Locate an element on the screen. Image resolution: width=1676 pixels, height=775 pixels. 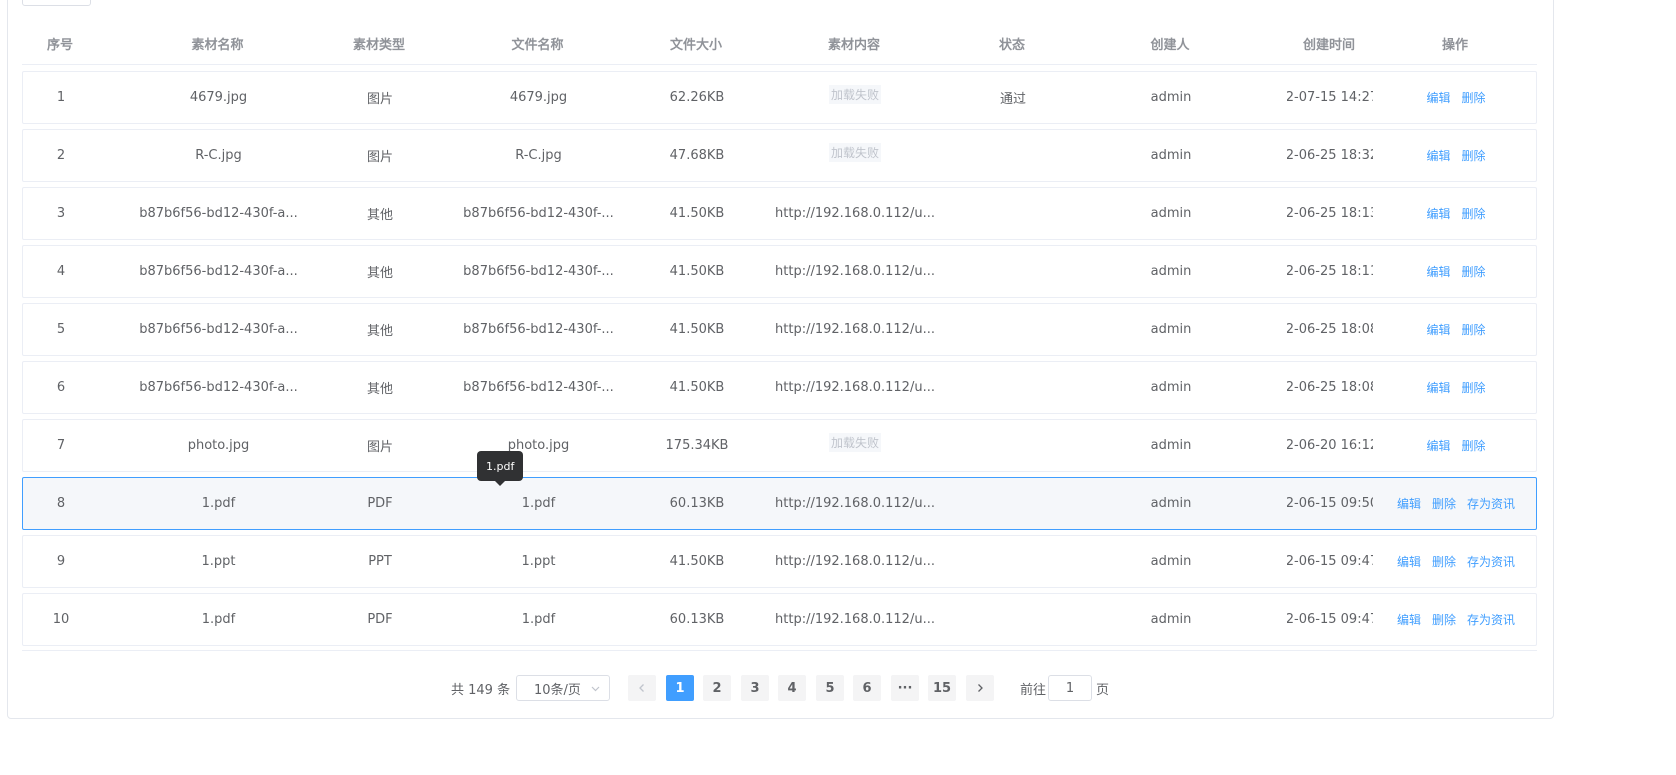
material-name: 4679.jpg is located at coordinates (218, 97).